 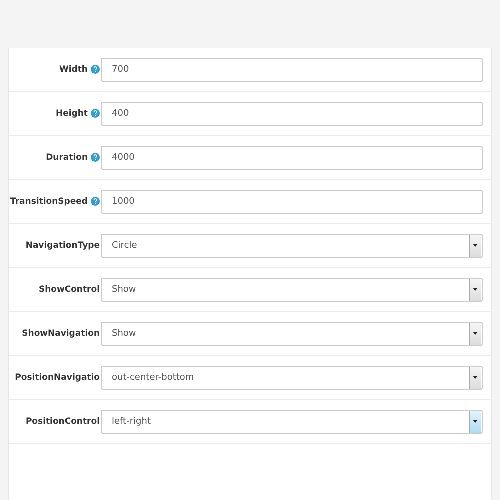 What do you see at coordinates (292, 158) in the screenshot?
I see `text-field: 4000` at bounding box center [292, 158].